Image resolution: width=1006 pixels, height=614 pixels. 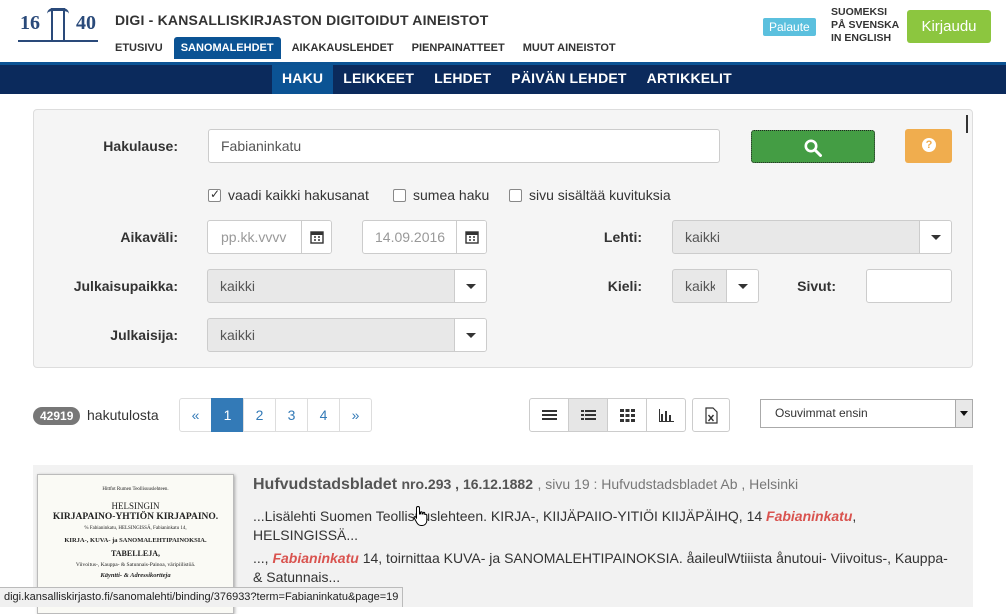 I want to click on tab-artikkelit: ARTIKKELIT, so click(x=689, y=79).